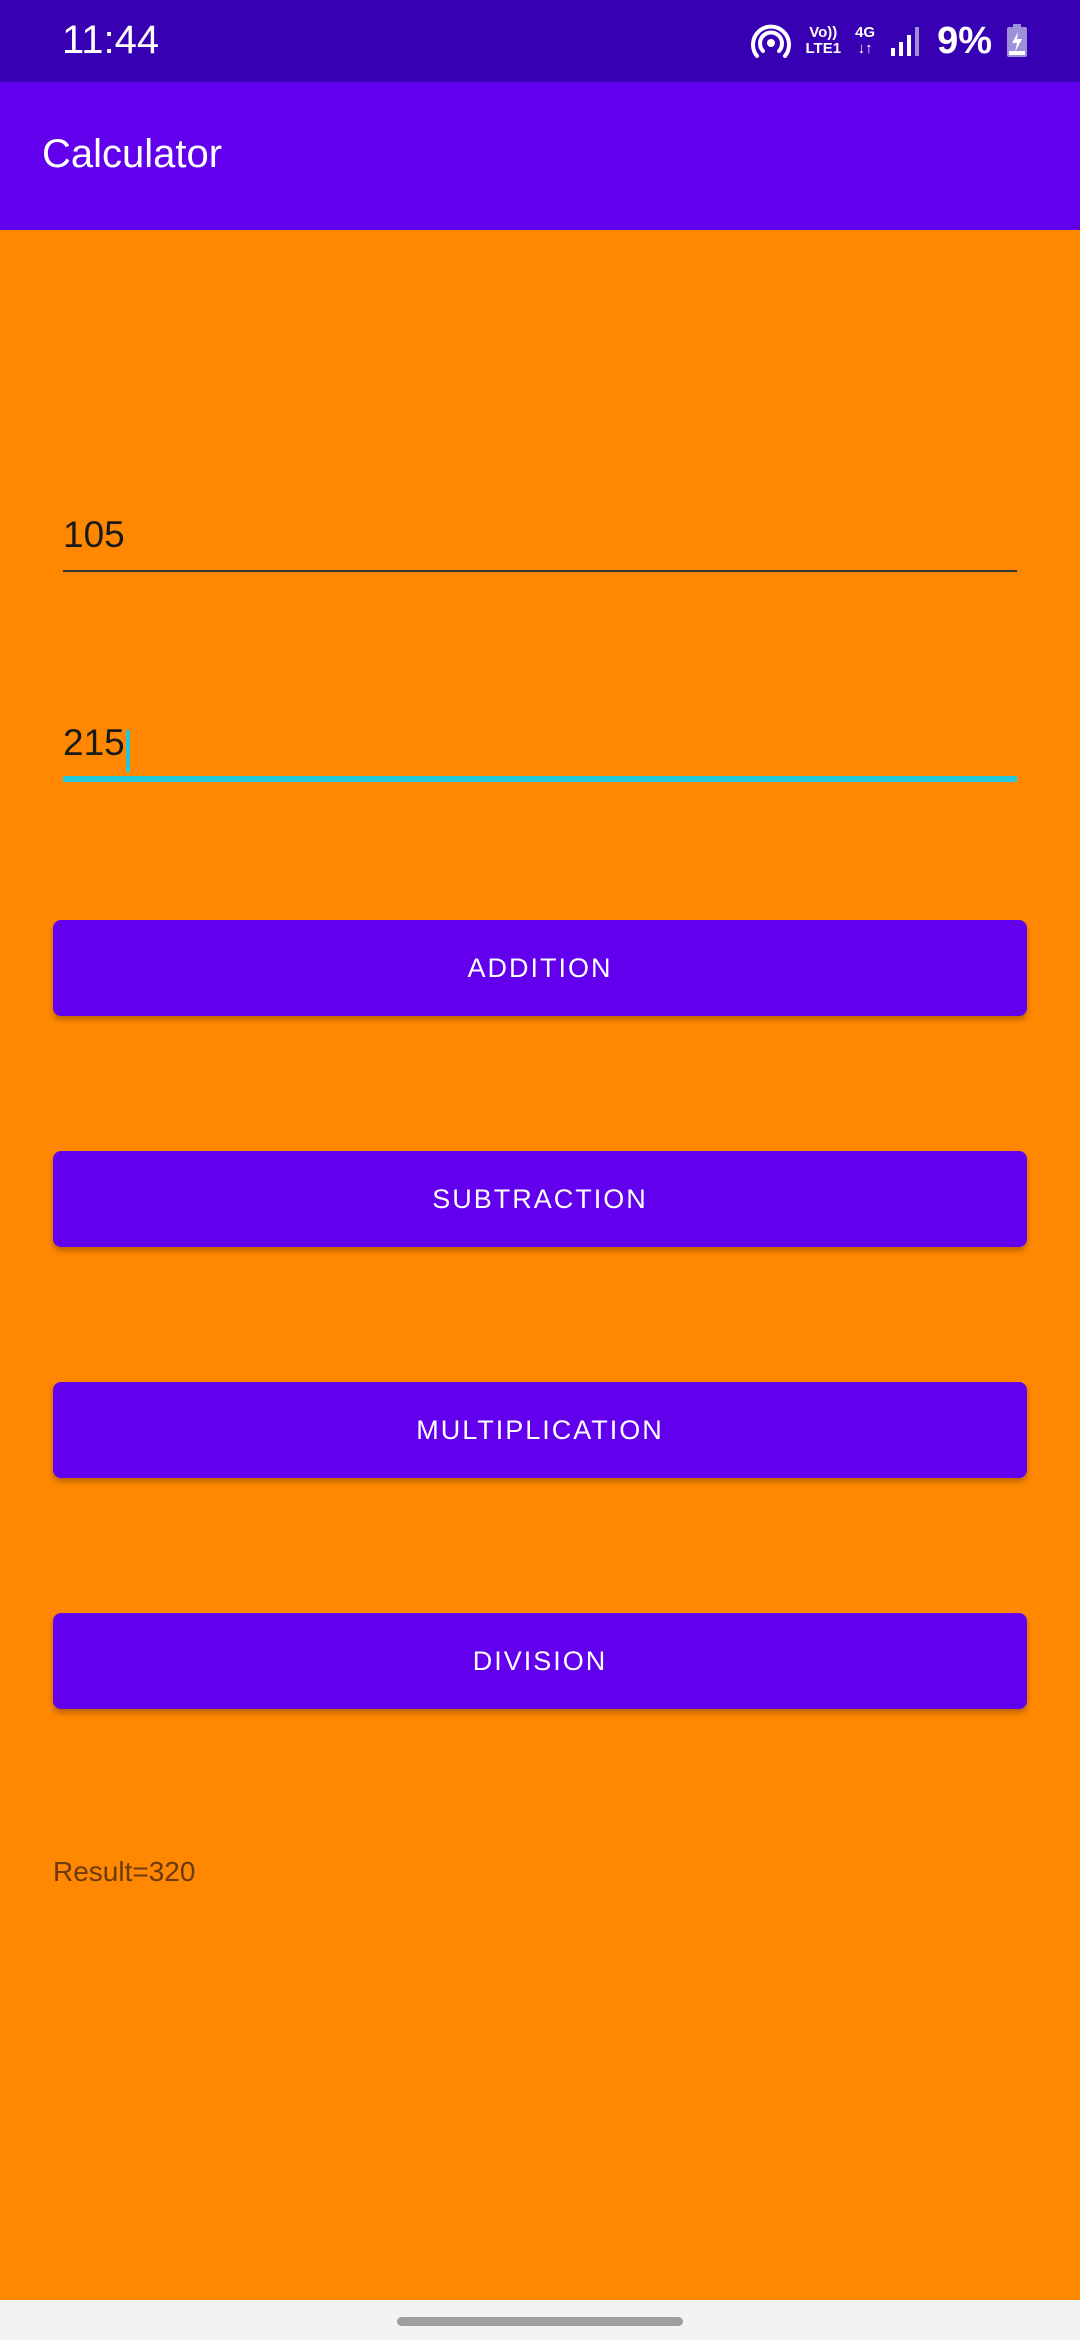 Image resolution: width=1080 pixels, height=2340 pixels. Describe the element at coordinates (906, 41) in the screenshot. I see `signal-icon` at that location.